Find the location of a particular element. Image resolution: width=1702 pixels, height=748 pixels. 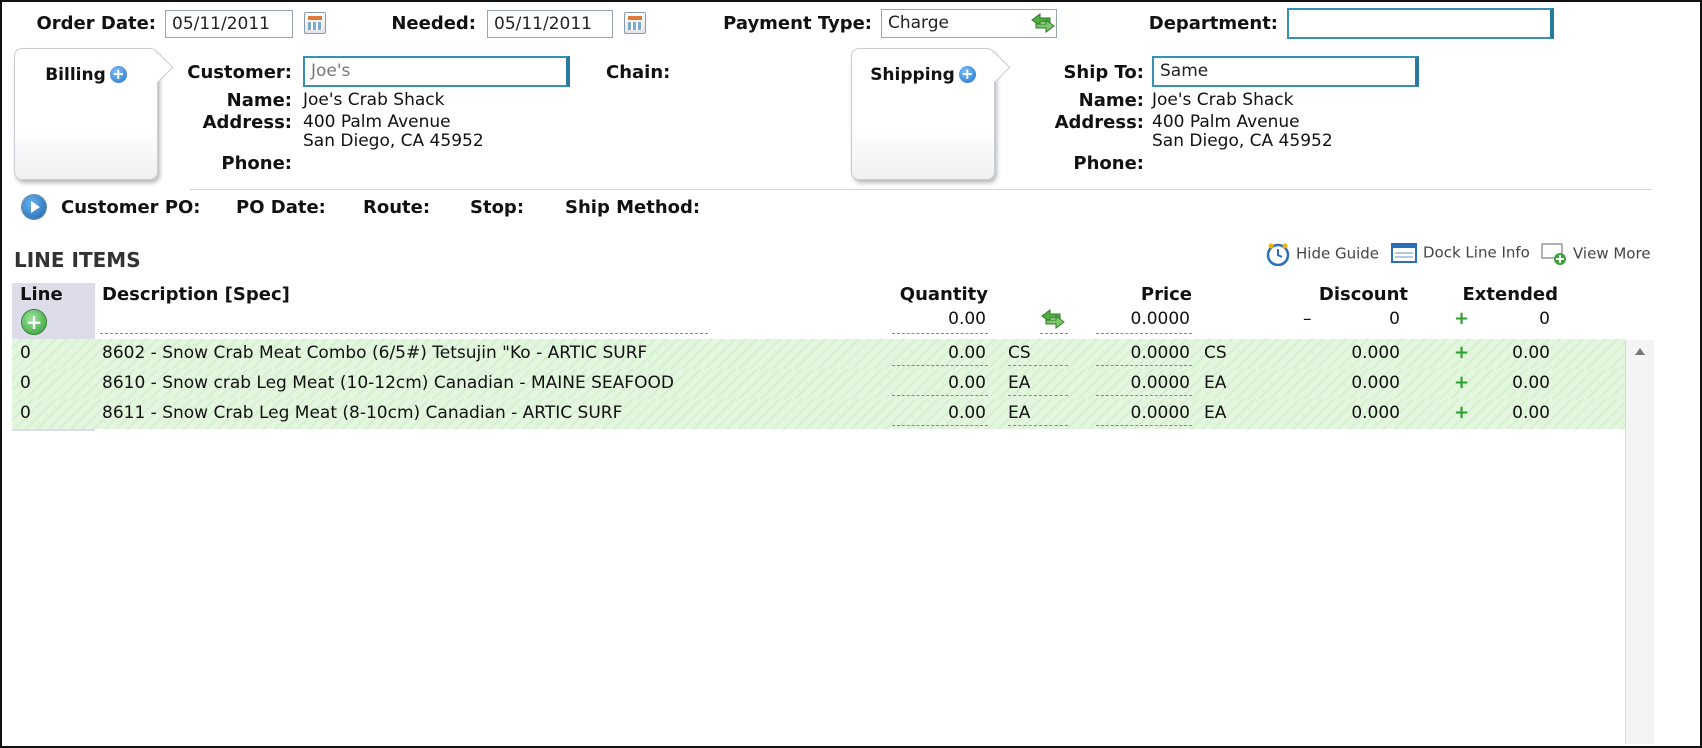

billing-address-line1: 400 Palm Avenue is located at coordinates (377, 122).